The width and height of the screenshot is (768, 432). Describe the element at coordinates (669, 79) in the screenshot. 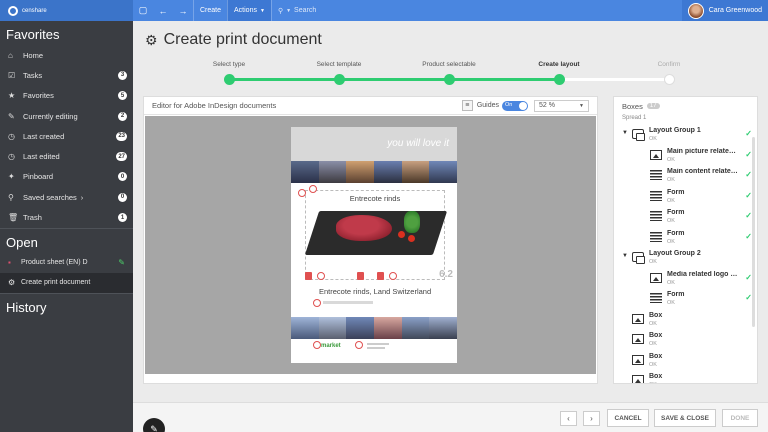

I see `step-dot-confirm` at that location.